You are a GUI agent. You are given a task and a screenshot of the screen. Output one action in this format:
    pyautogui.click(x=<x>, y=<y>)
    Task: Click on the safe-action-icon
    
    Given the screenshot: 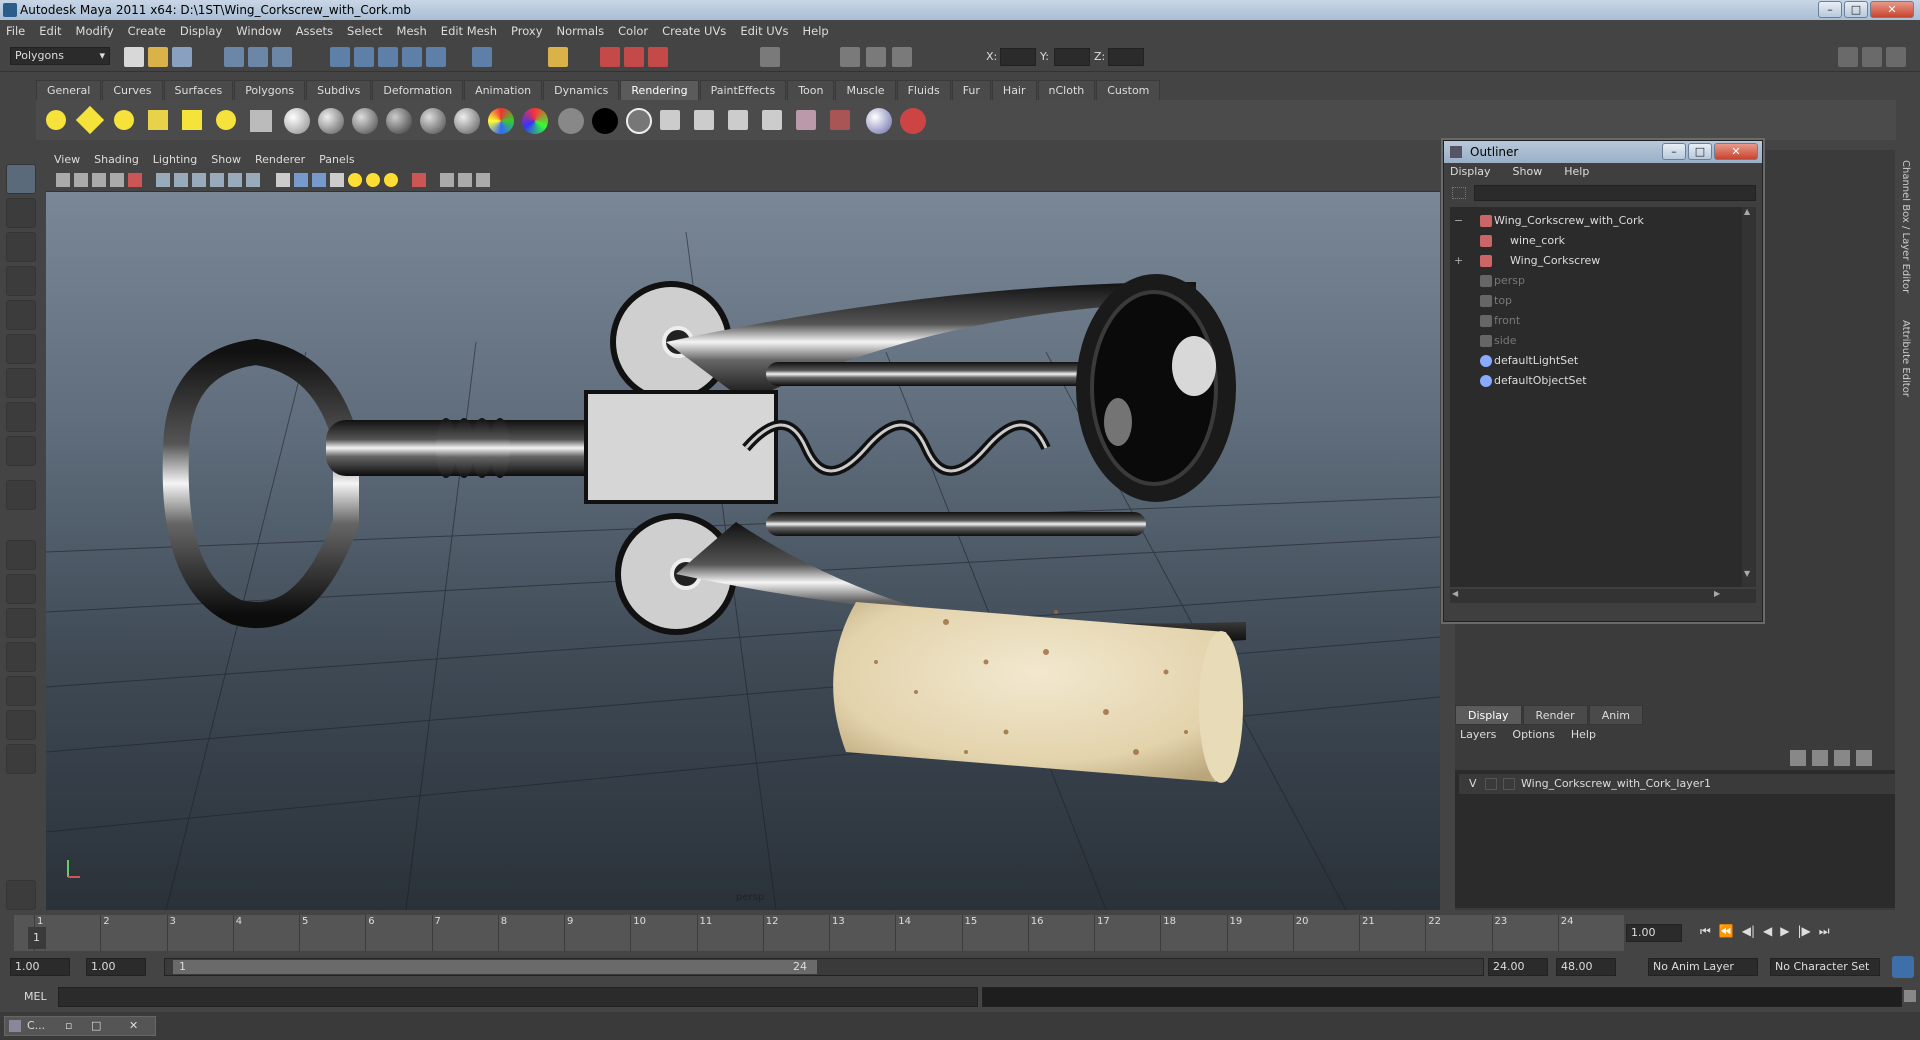 What is the action you would take?
    pyautogui.click(x=253, y=180)
    